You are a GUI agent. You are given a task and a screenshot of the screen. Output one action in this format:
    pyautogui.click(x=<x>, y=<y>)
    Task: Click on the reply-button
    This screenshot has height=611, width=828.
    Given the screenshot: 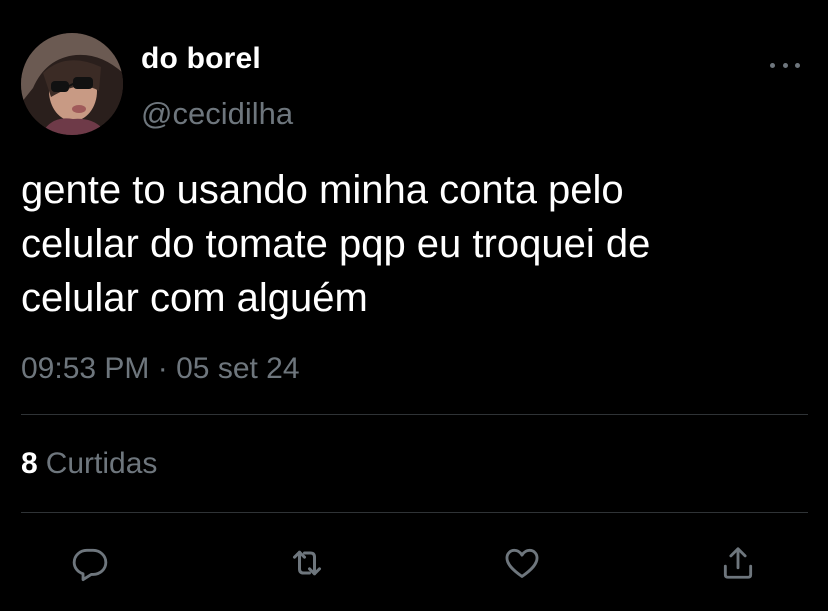 What is the action you would take?
    pyautogui.click(x=90, y=563)
    